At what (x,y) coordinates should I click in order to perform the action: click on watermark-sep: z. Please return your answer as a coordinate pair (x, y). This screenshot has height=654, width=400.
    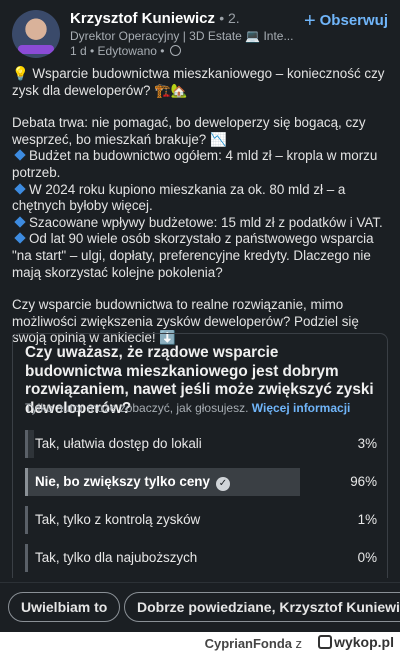
    Looking at the image, I should click on (299, 643).